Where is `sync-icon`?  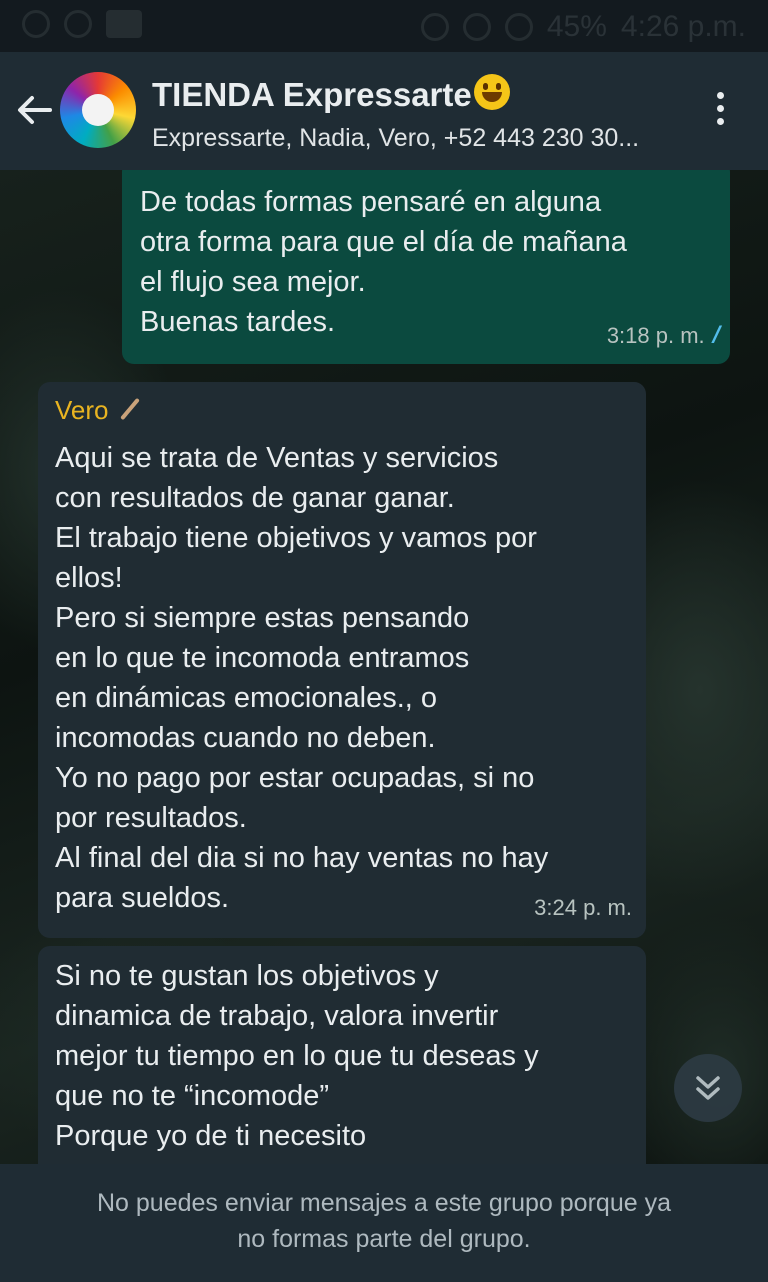
sync-icon is located at coordinates (36, 24).